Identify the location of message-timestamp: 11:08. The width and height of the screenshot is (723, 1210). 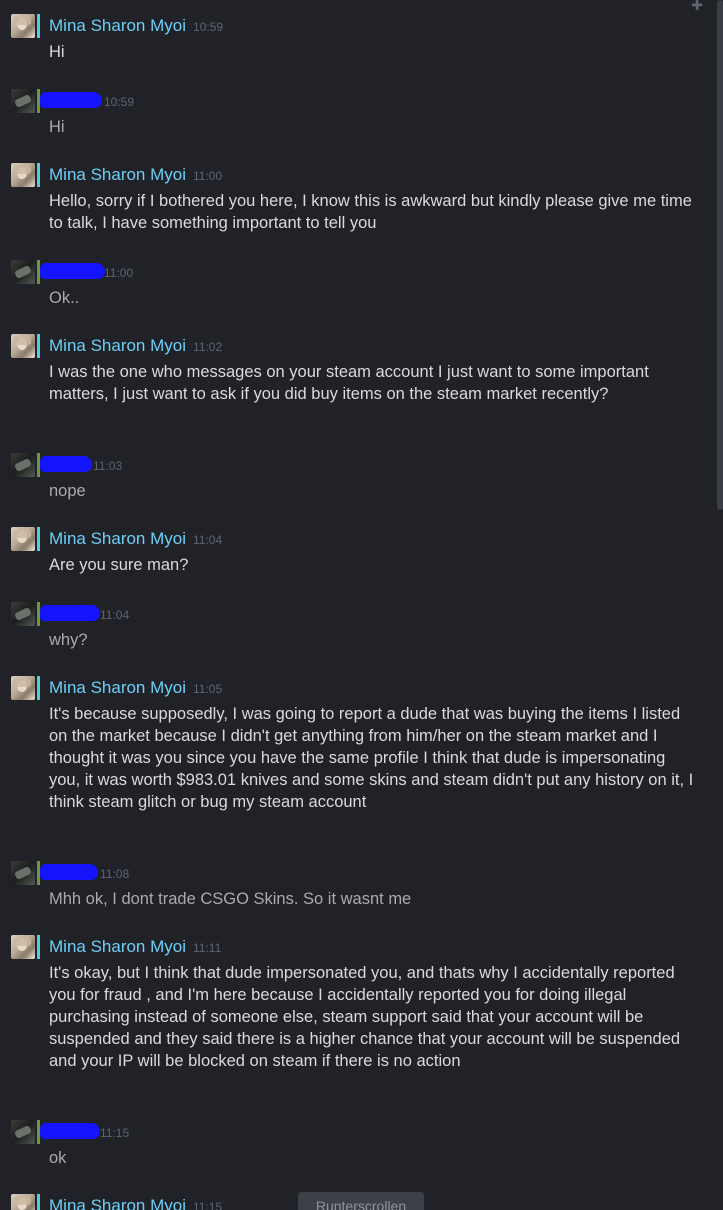
(115, 874).